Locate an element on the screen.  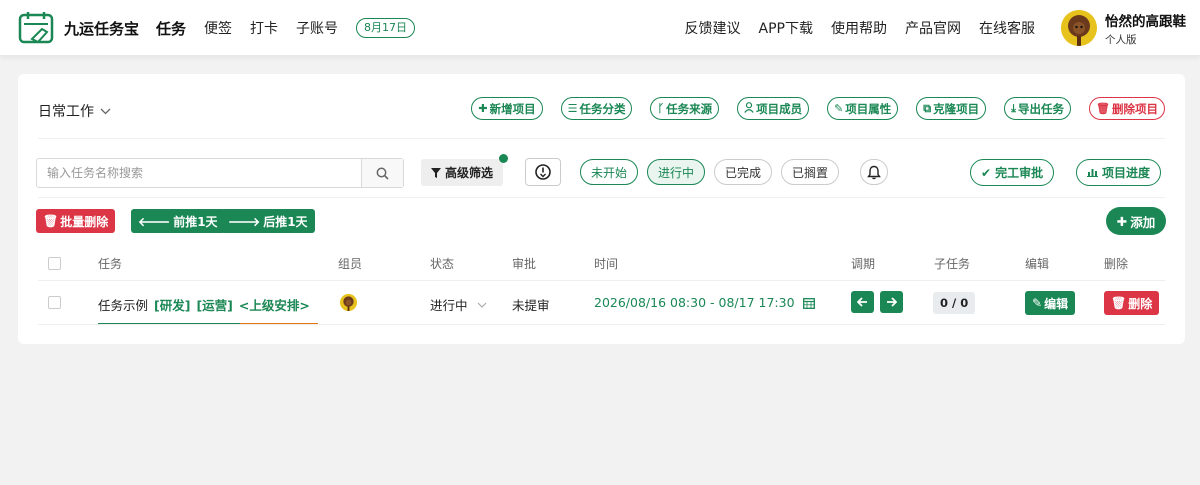
nav-item-checkin: 打卡 is located at coordinates (264, 28).